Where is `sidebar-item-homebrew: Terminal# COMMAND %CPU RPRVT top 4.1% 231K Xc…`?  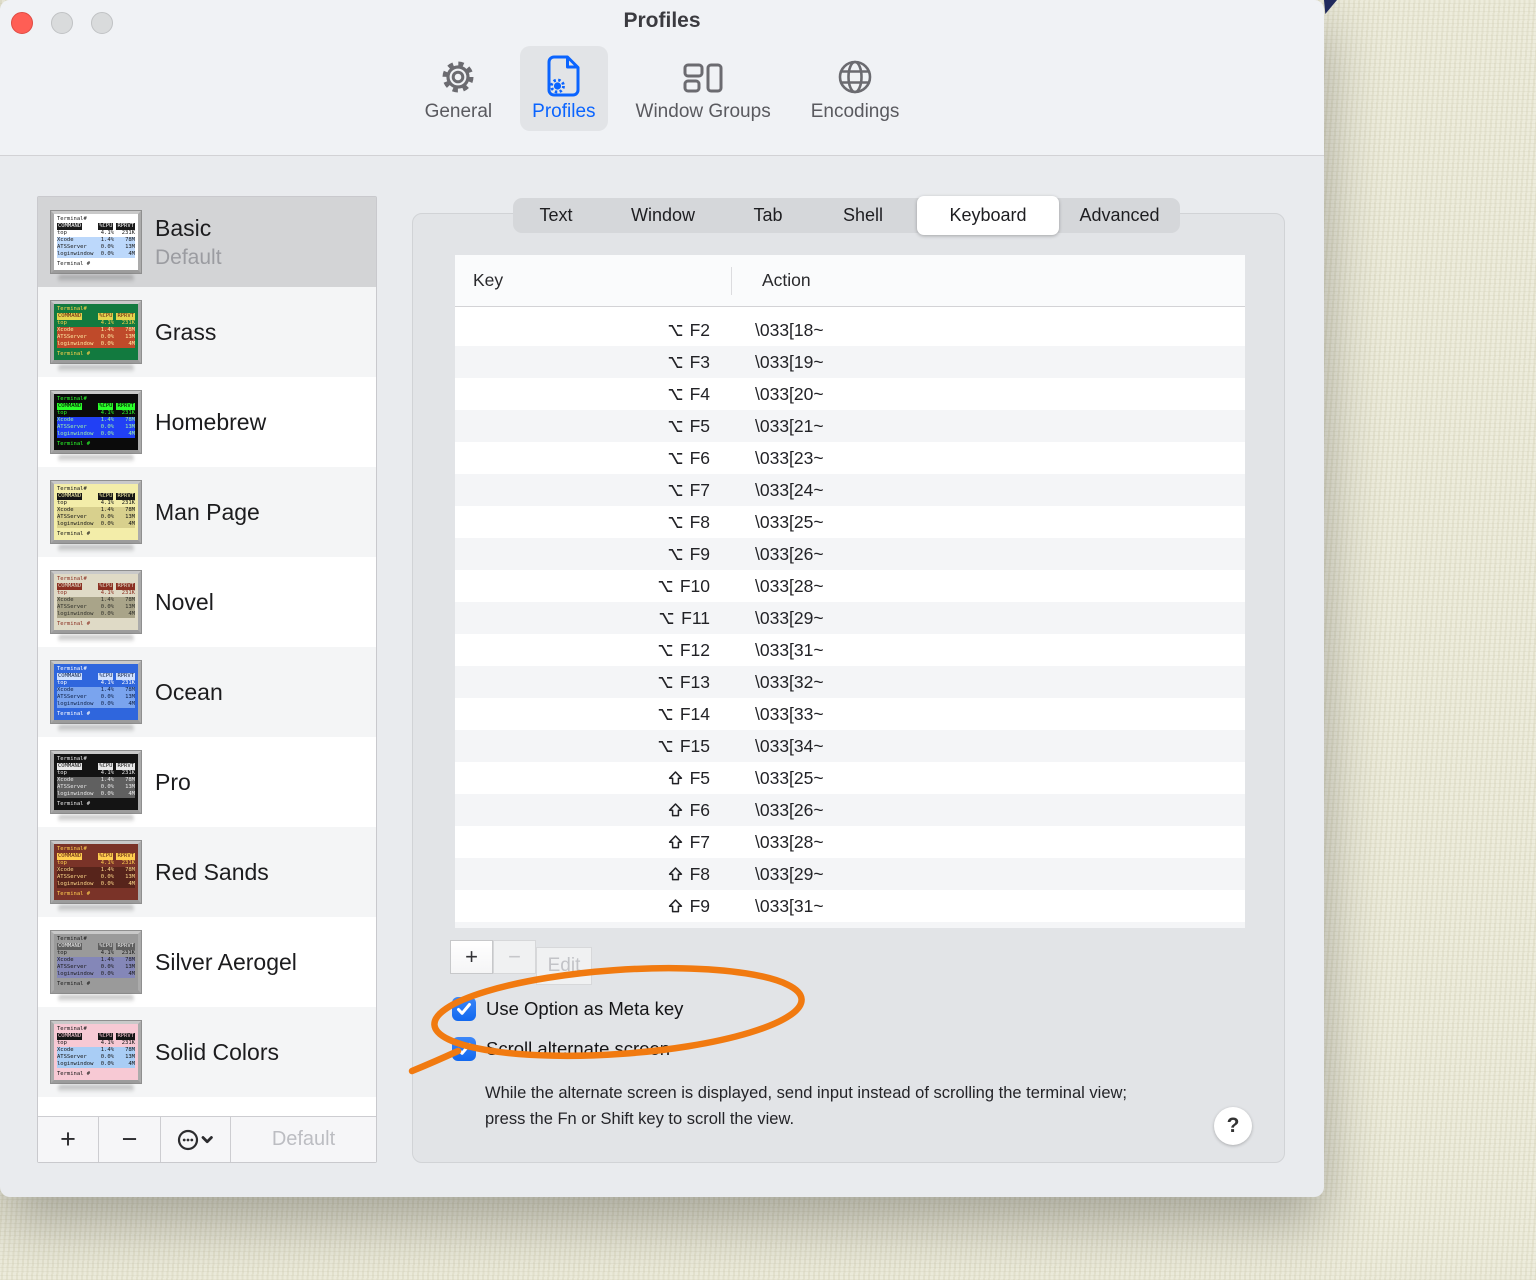 sidebar-item-homebrew: Terminal# COMMAND %CPU RPRVT top 4.1% 231K Xc… is located at coordinates (207, 422).